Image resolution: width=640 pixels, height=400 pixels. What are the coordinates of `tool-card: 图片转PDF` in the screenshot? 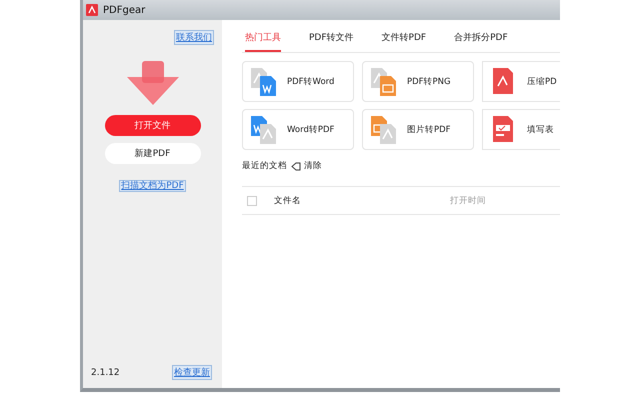 It's located at (418, 129).